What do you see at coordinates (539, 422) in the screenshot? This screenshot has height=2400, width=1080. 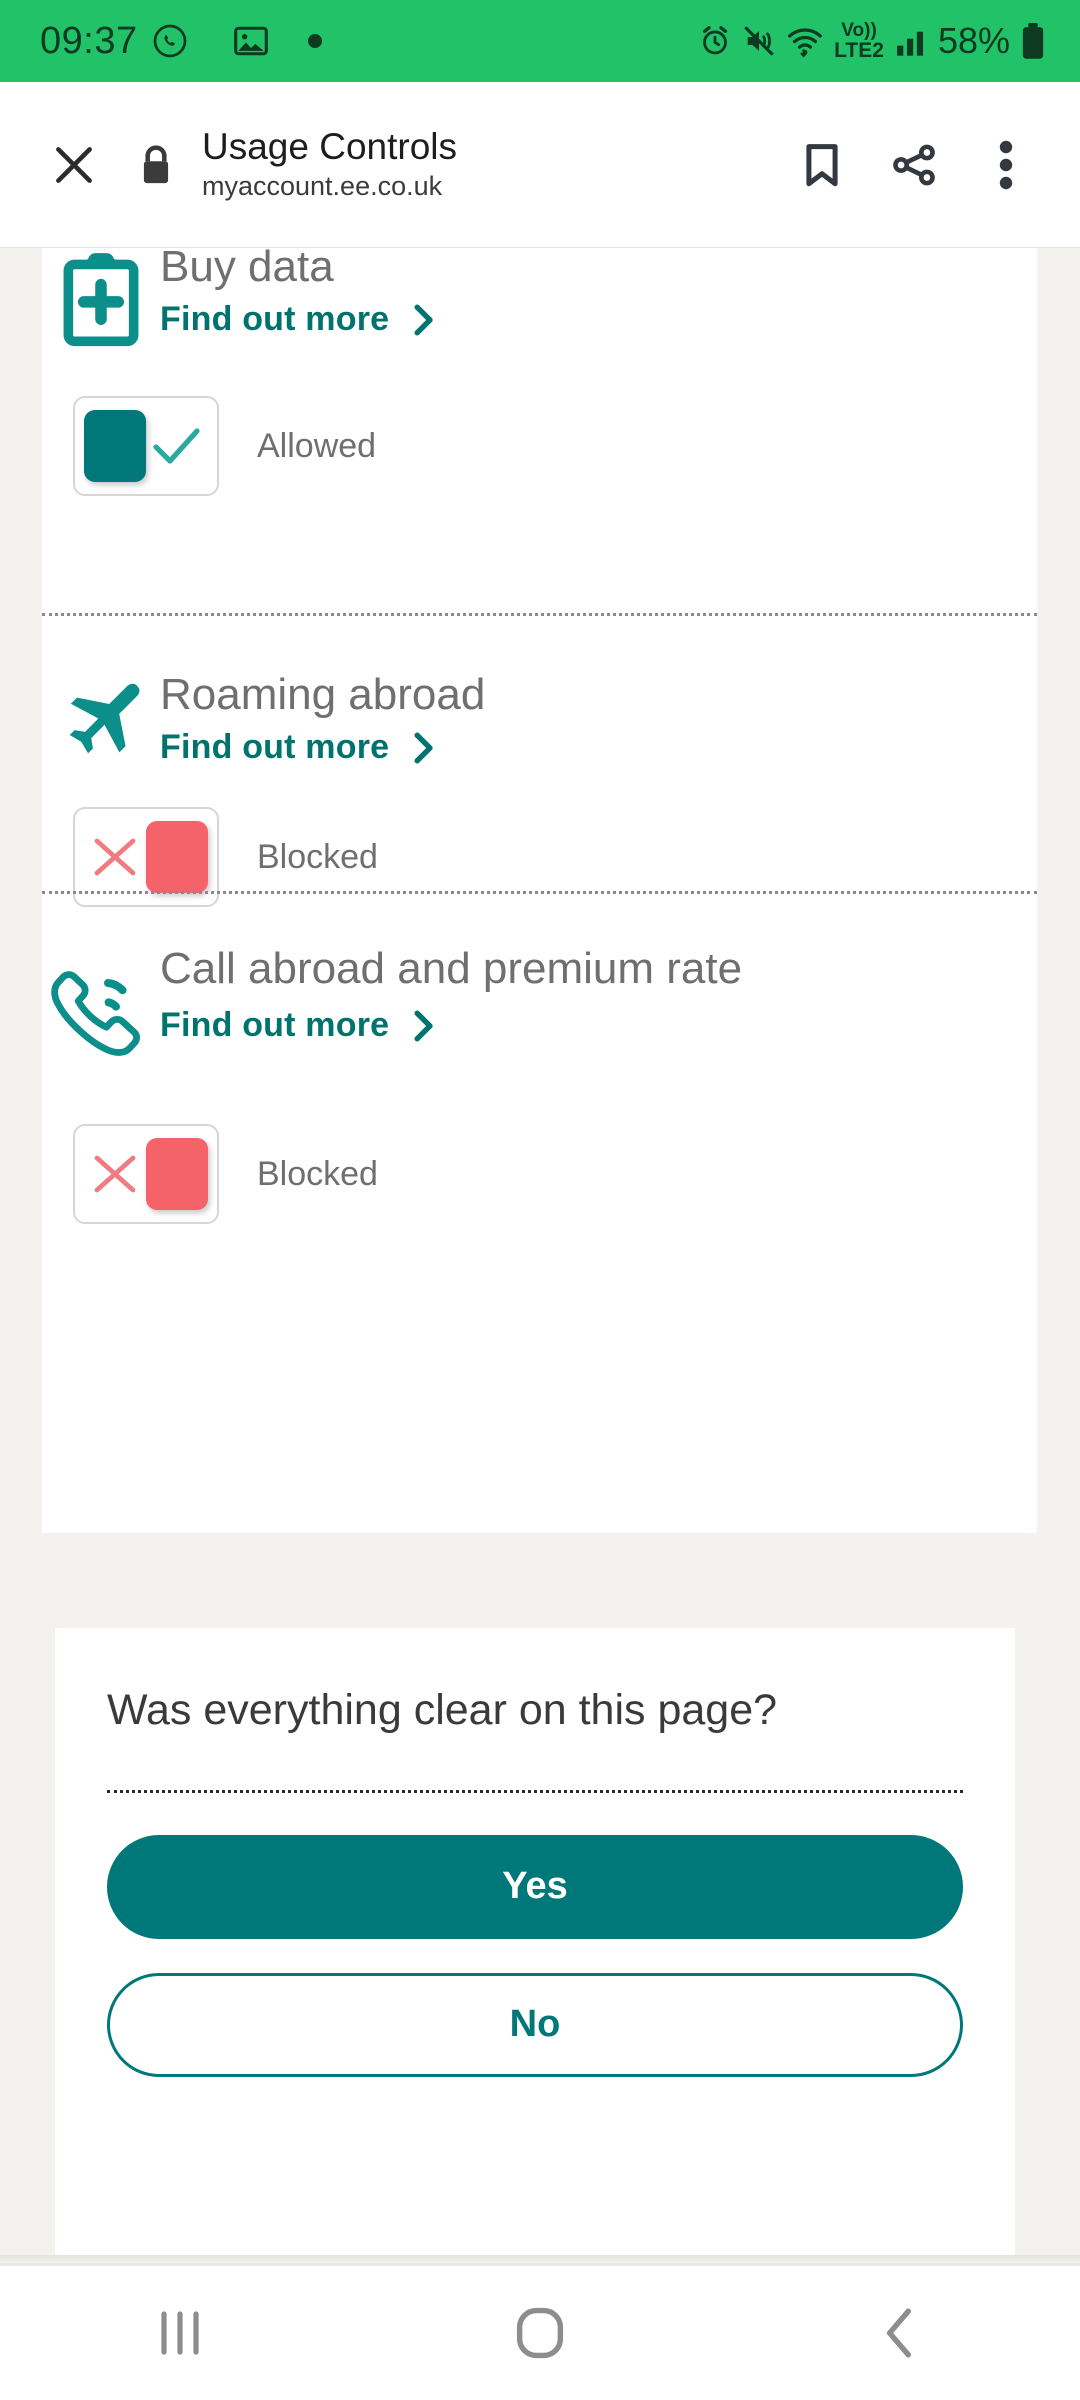 I see `usage-control-toggle-buy-data: Allowed` at bounding box center [539, 422].